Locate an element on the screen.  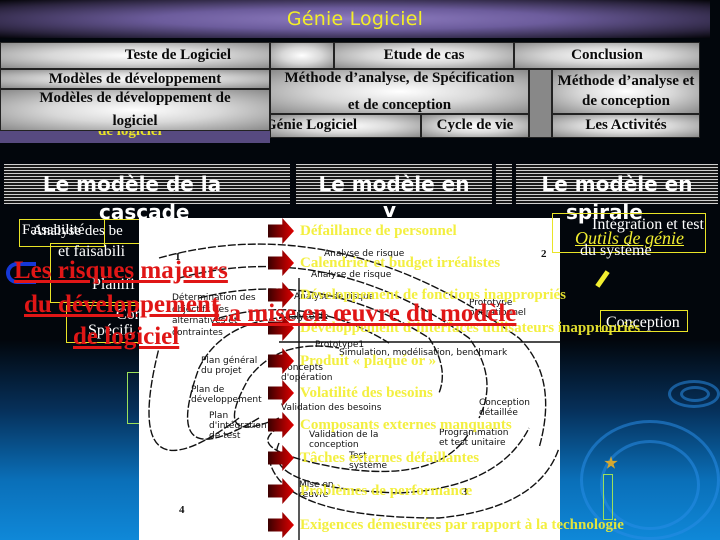
menu-label: Modèles de développement is located at coordinates (135, 79).